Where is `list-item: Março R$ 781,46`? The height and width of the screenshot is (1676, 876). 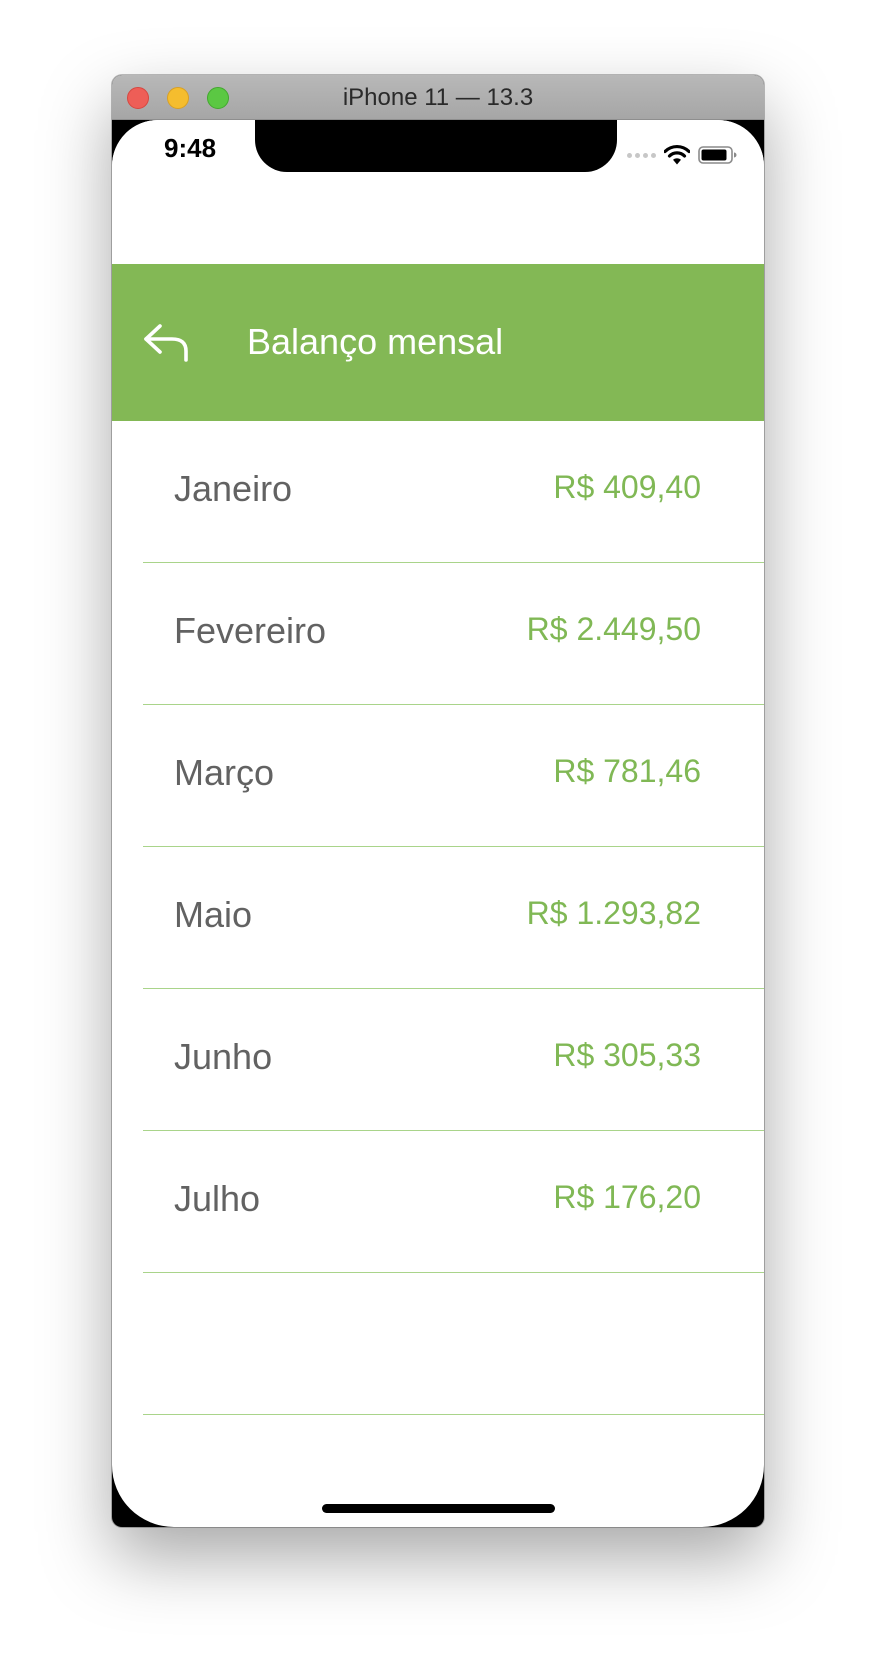 list-item: Março R$ 781,46 is located at coordinates (453, 776).